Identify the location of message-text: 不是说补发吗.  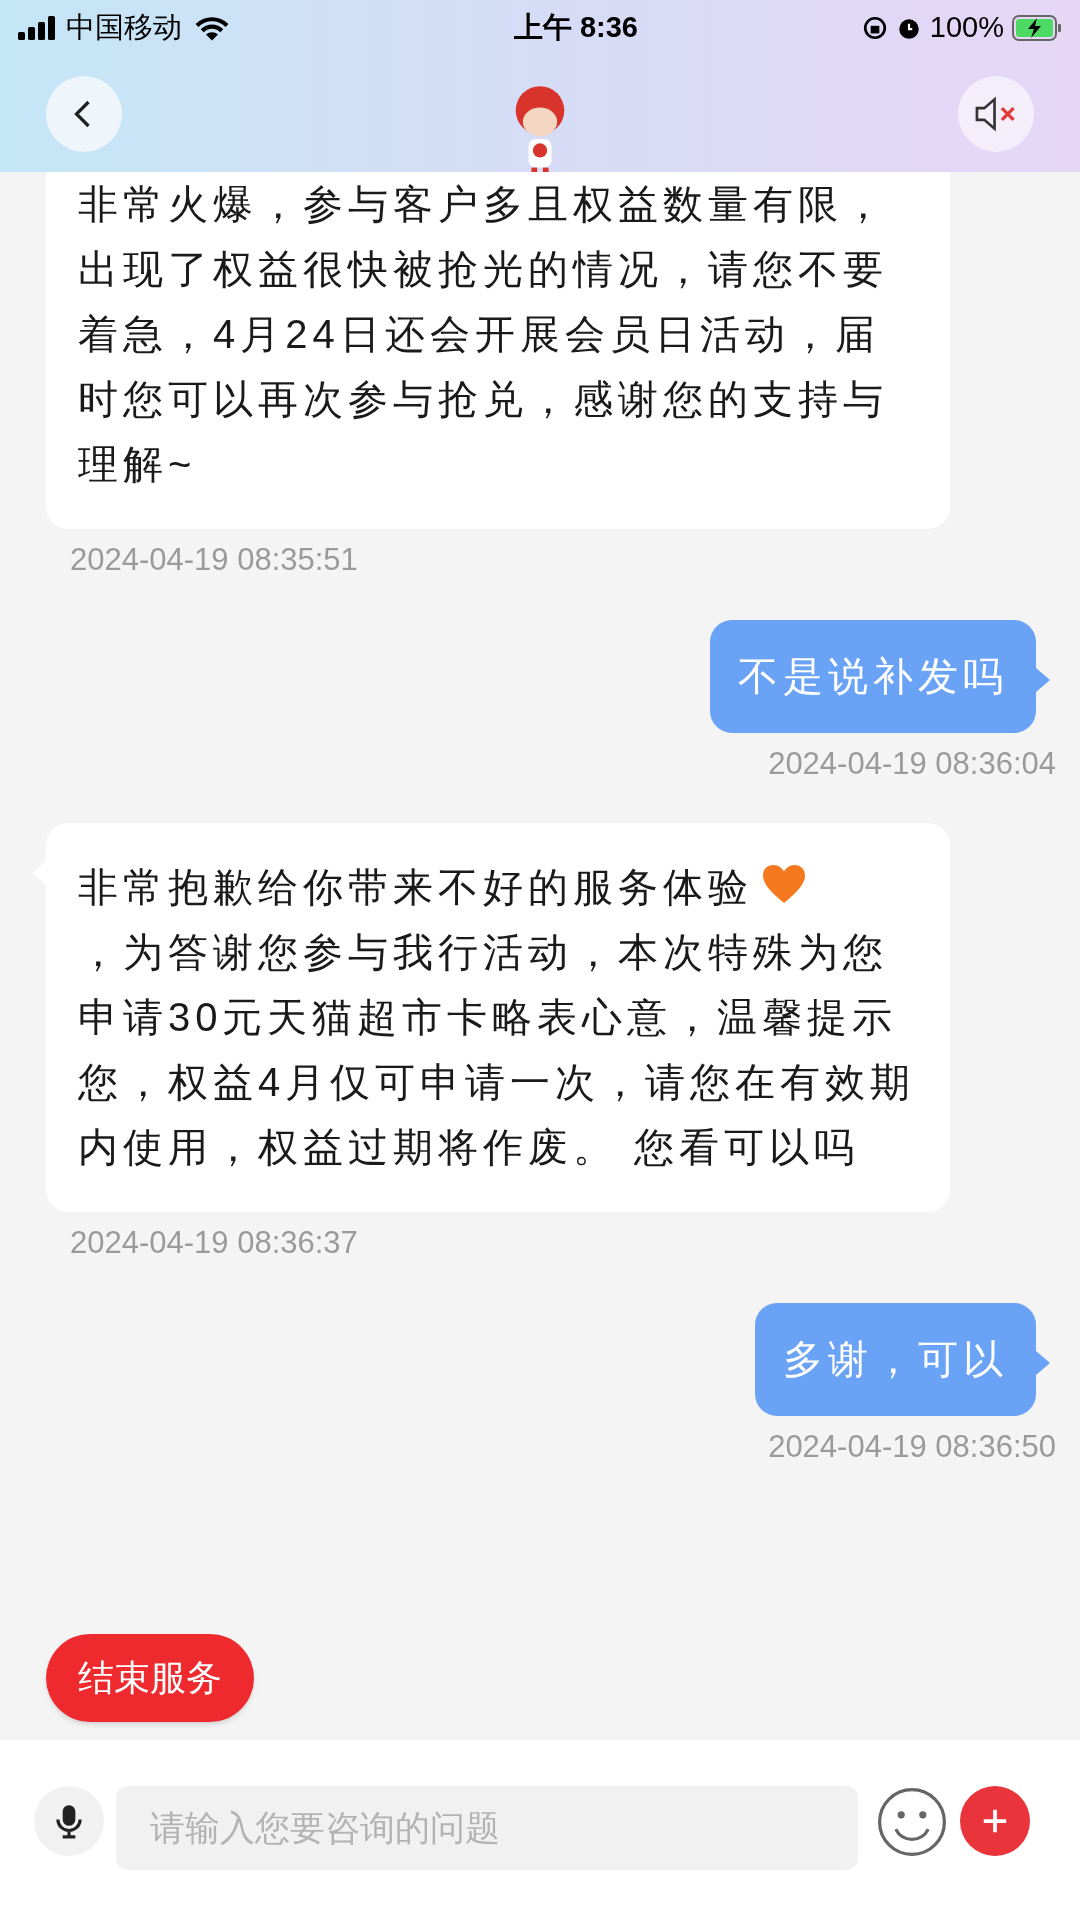
(873, 676).